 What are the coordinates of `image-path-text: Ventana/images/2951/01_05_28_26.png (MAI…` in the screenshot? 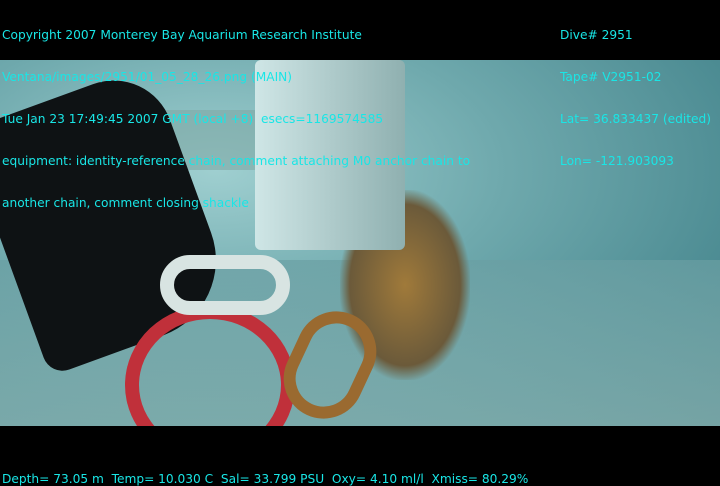 It's located at (147, 77).